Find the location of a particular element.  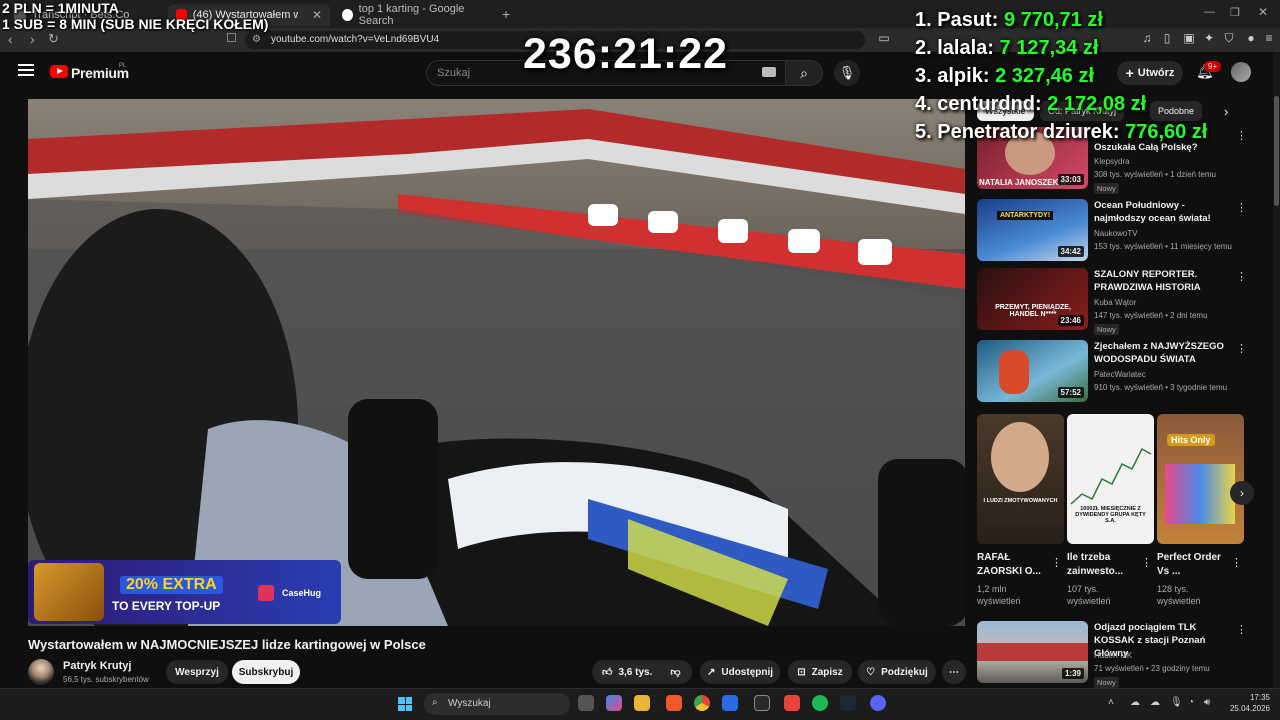

minimize-icon: — is located at coordinates (1209, 12).